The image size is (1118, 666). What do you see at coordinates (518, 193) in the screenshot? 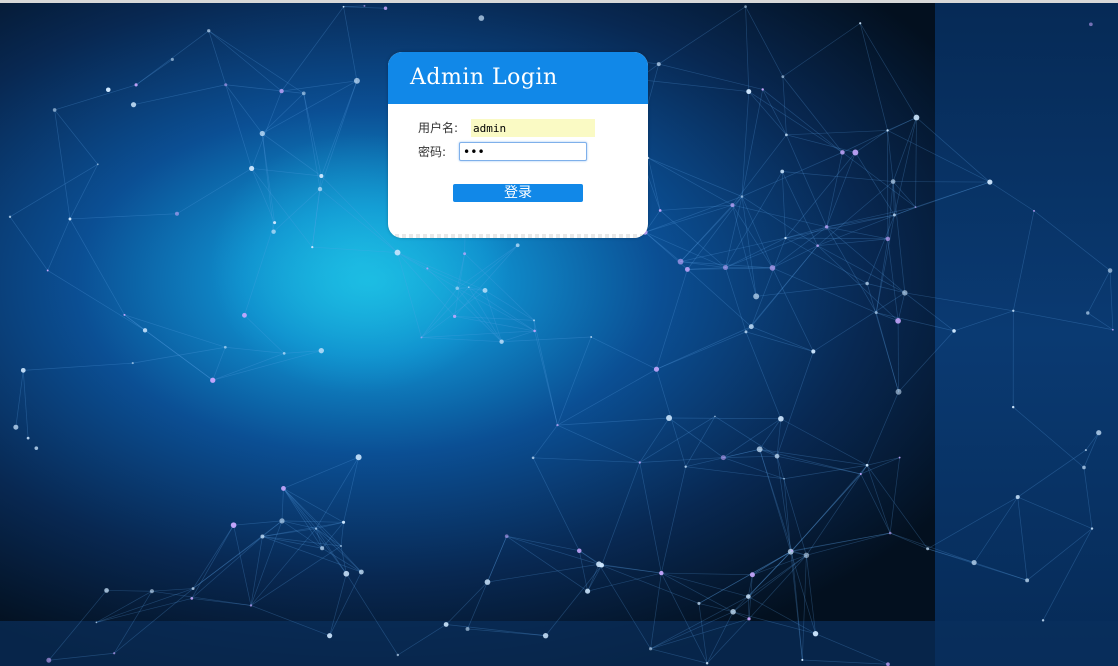
I see `login-button: 登录` at bounding box center [518, 193].